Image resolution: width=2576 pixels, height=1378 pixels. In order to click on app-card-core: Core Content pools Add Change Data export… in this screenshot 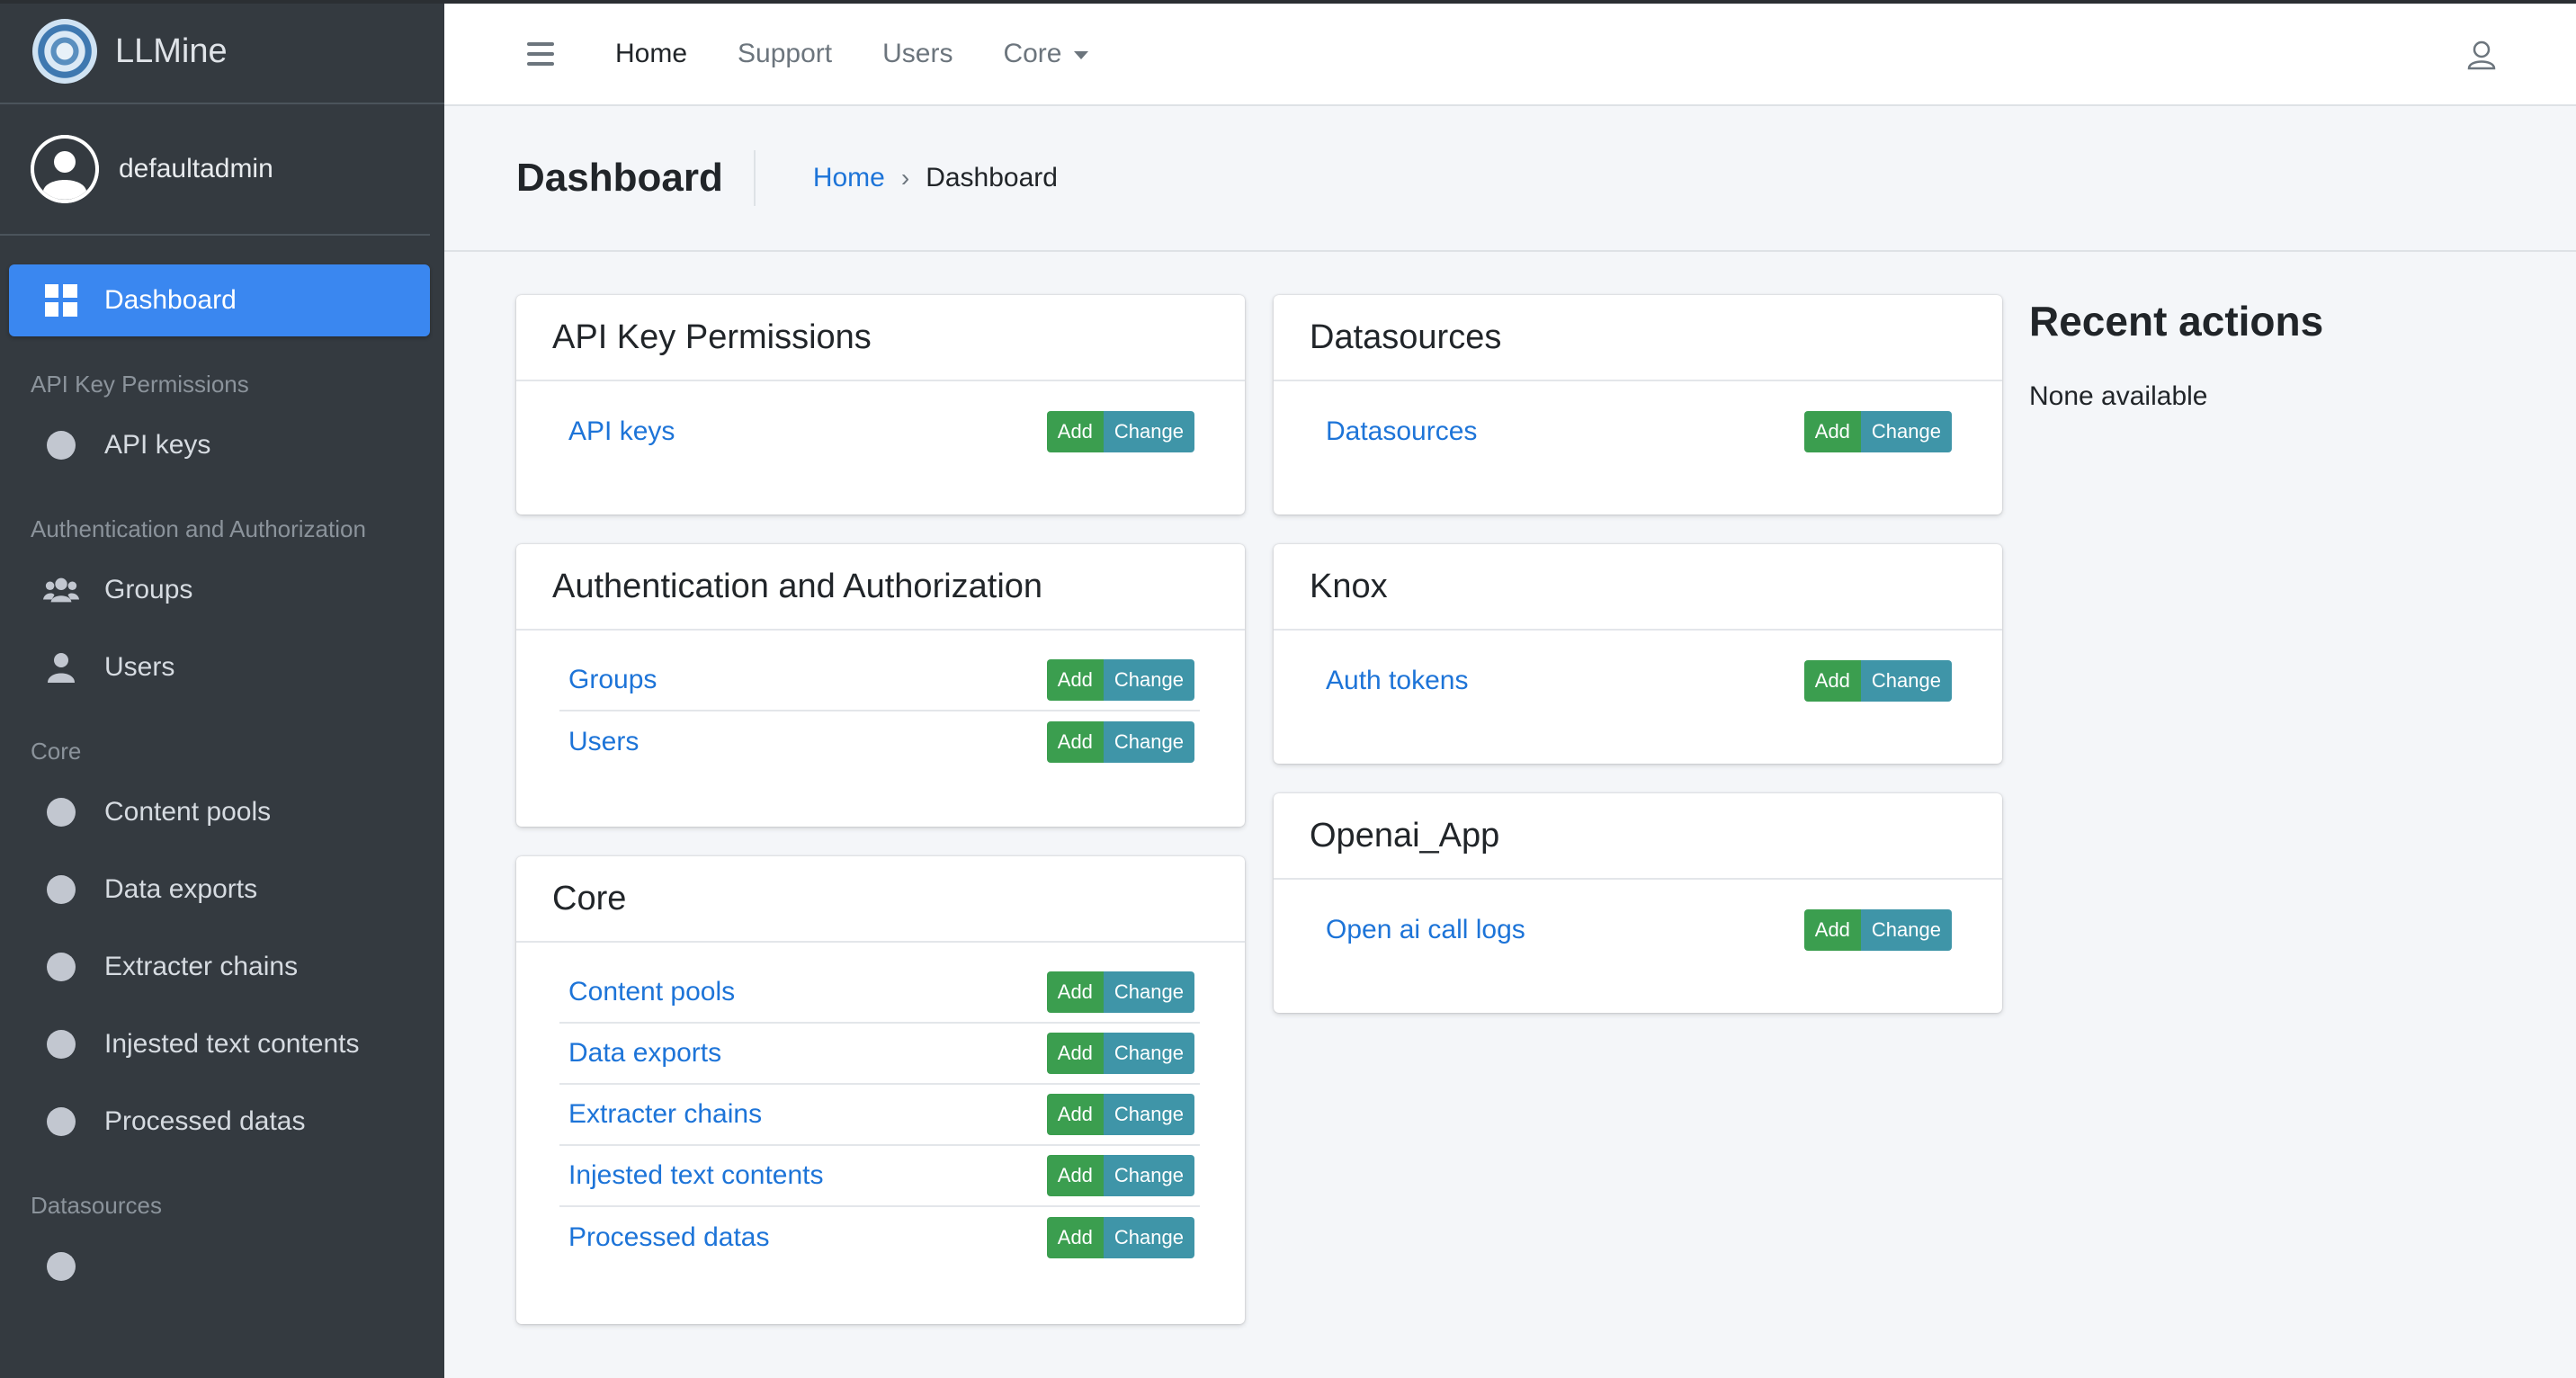, I will do `click(880, 1090)`.